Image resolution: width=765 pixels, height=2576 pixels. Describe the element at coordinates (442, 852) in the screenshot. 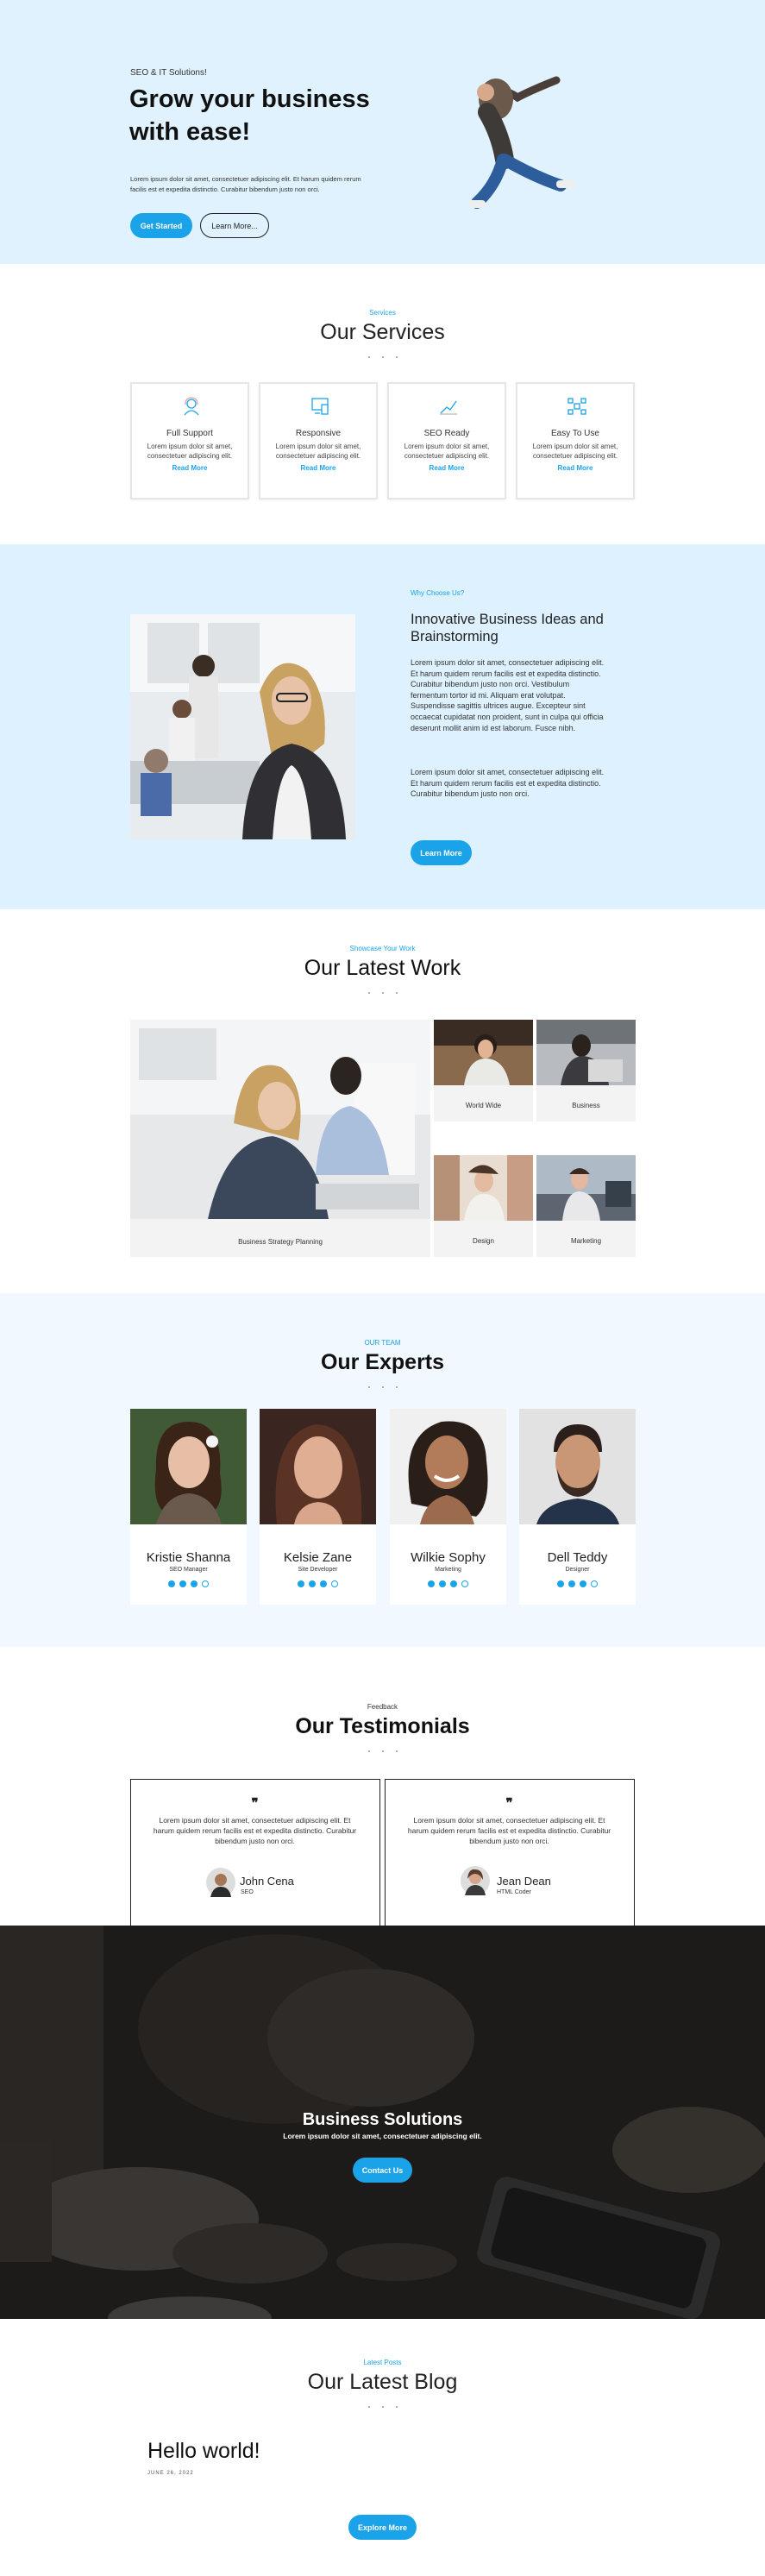

I see `why-learn-more-button: Learn More` at that location.